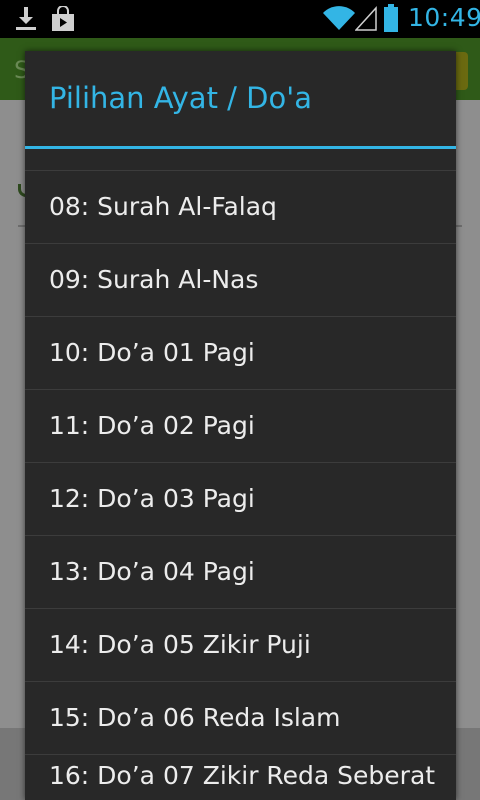 The height and width of the screenshot is (800, 480). I want to click on list-item: 09: Surah Al-Nas, so click(240, 279).